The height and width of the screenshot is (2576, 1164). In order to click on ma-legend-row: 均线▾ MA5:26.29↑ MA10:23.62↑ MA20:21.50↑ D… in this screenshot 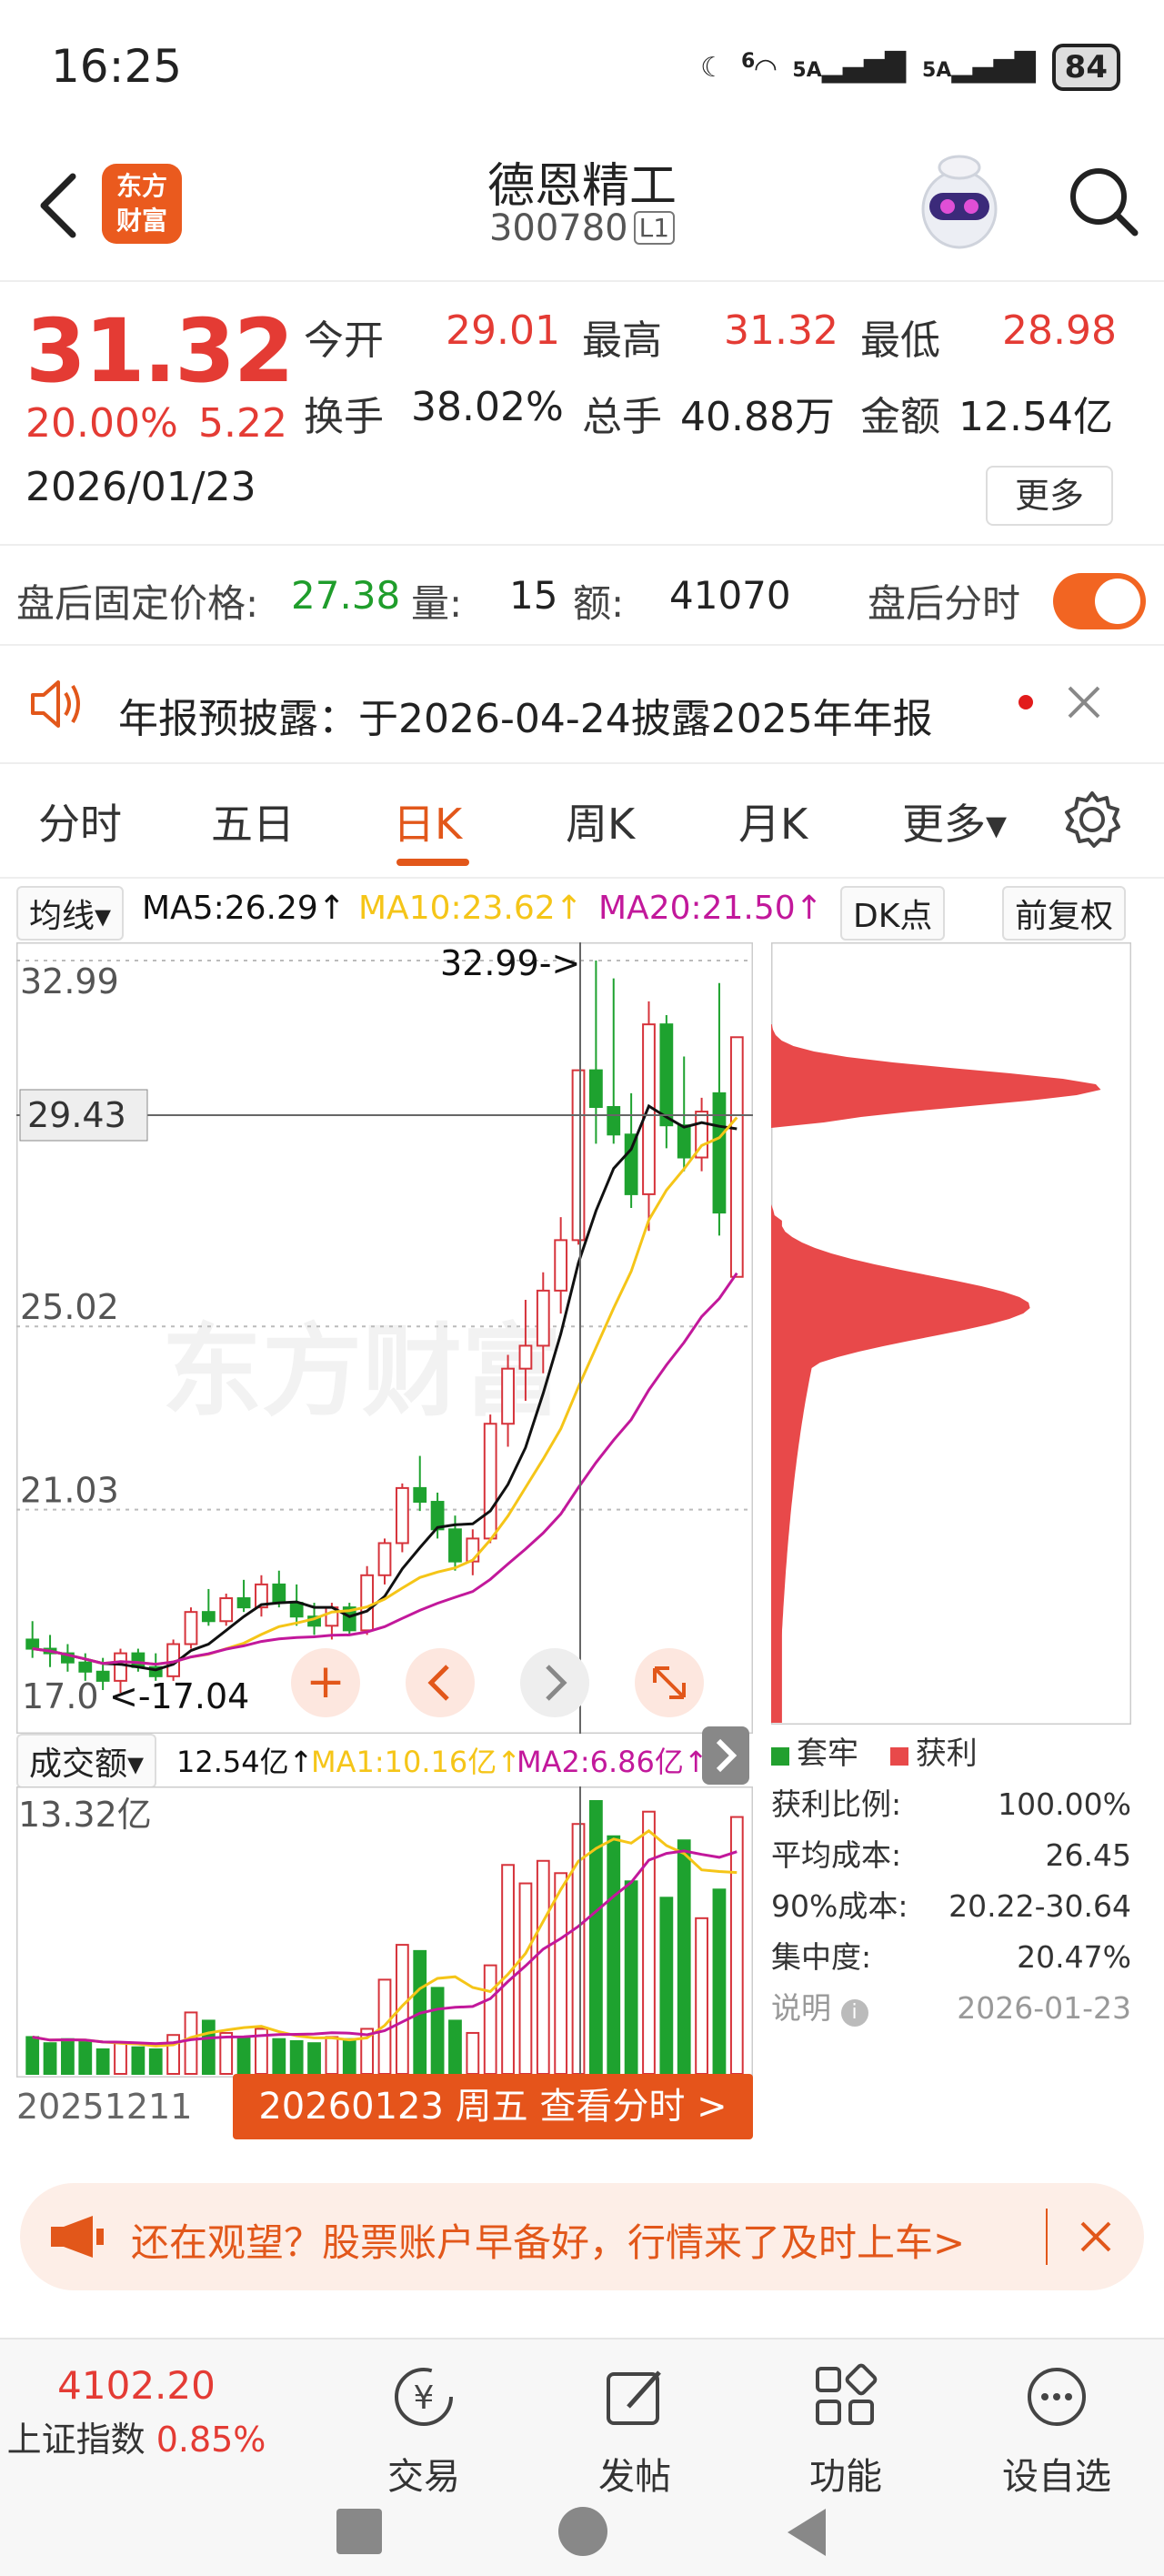, I will do `click(582, 910)`.